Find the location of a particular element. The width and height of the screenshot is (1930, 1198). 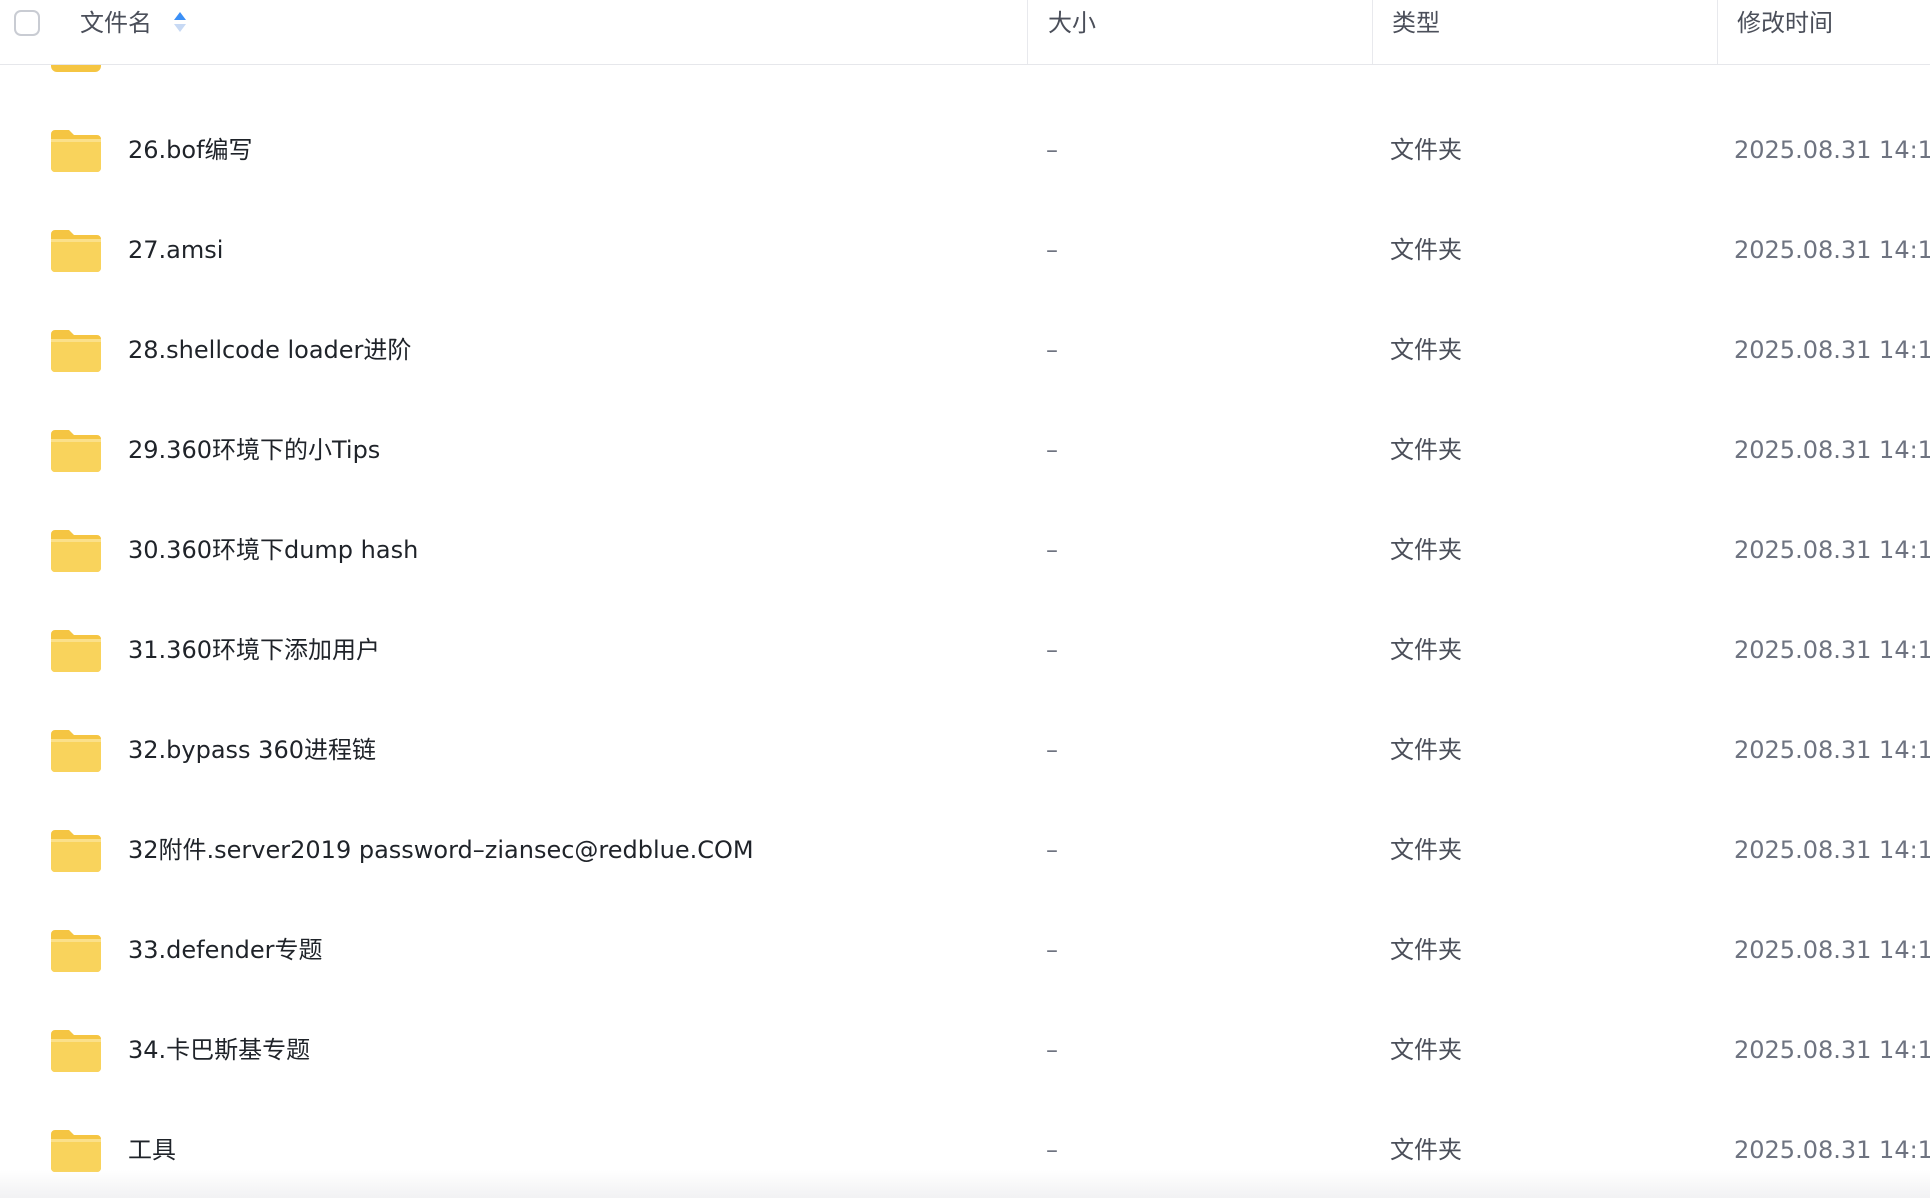

scroll-fade is located at coordinates (965, 1184).